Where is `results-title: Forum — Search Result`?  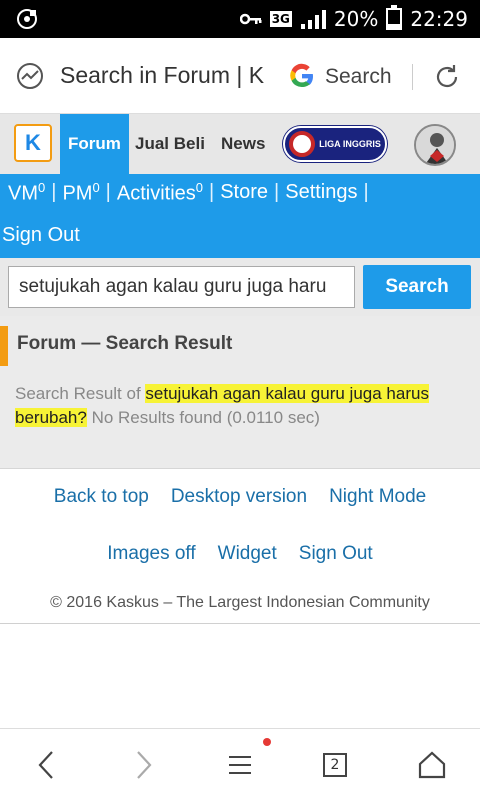
results-title: Forum — Search Result is located at coordinates (125, 343).